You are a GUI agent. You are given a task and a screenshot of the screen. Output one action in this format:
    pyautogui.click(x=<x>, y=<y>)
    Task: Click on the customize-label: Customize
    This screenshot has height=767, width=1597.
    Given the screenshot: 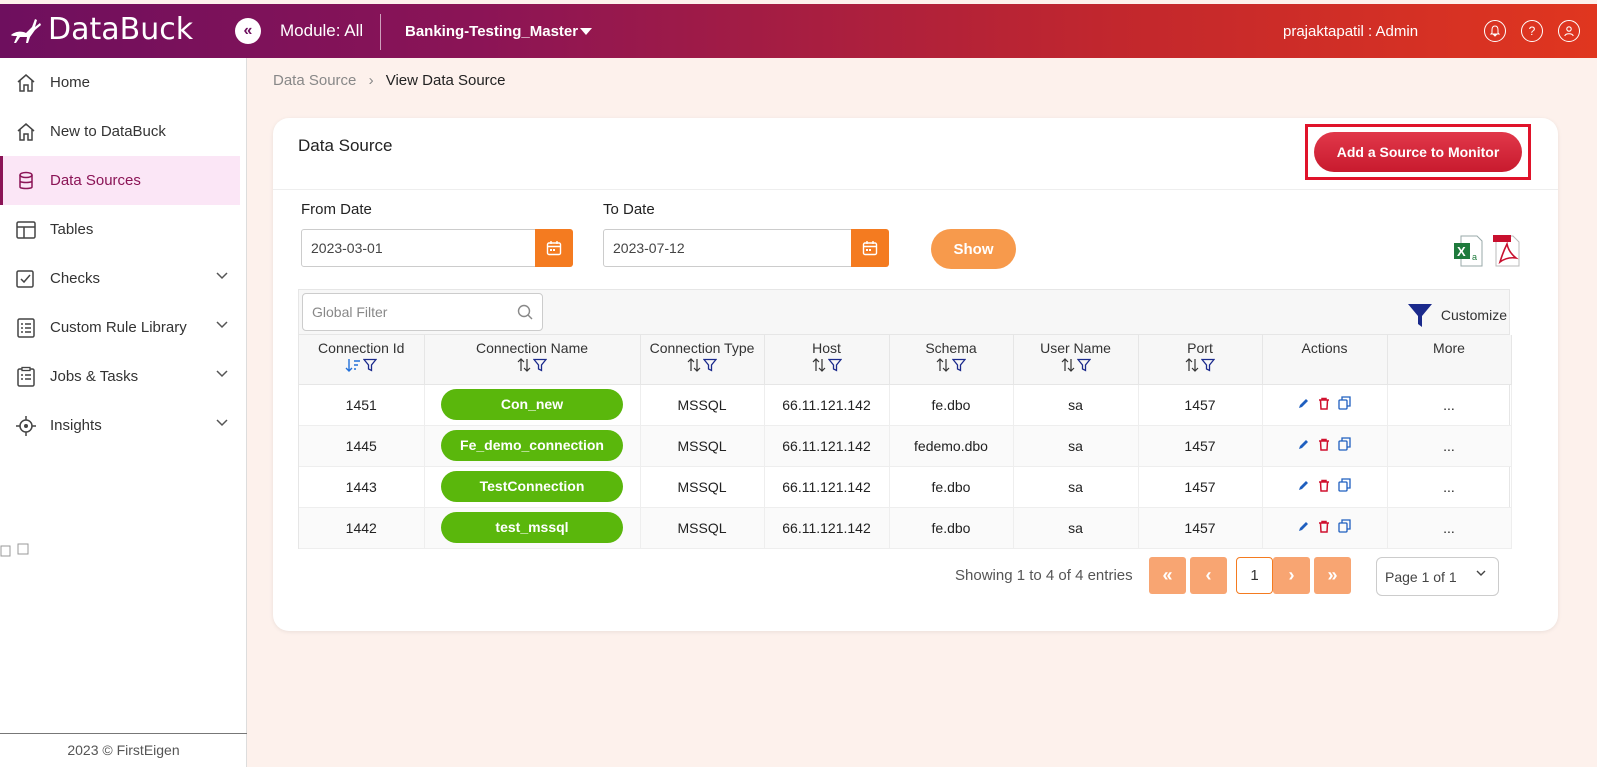 What is the action you would take?
    pyautogui.click(x=1473, y=315)
    